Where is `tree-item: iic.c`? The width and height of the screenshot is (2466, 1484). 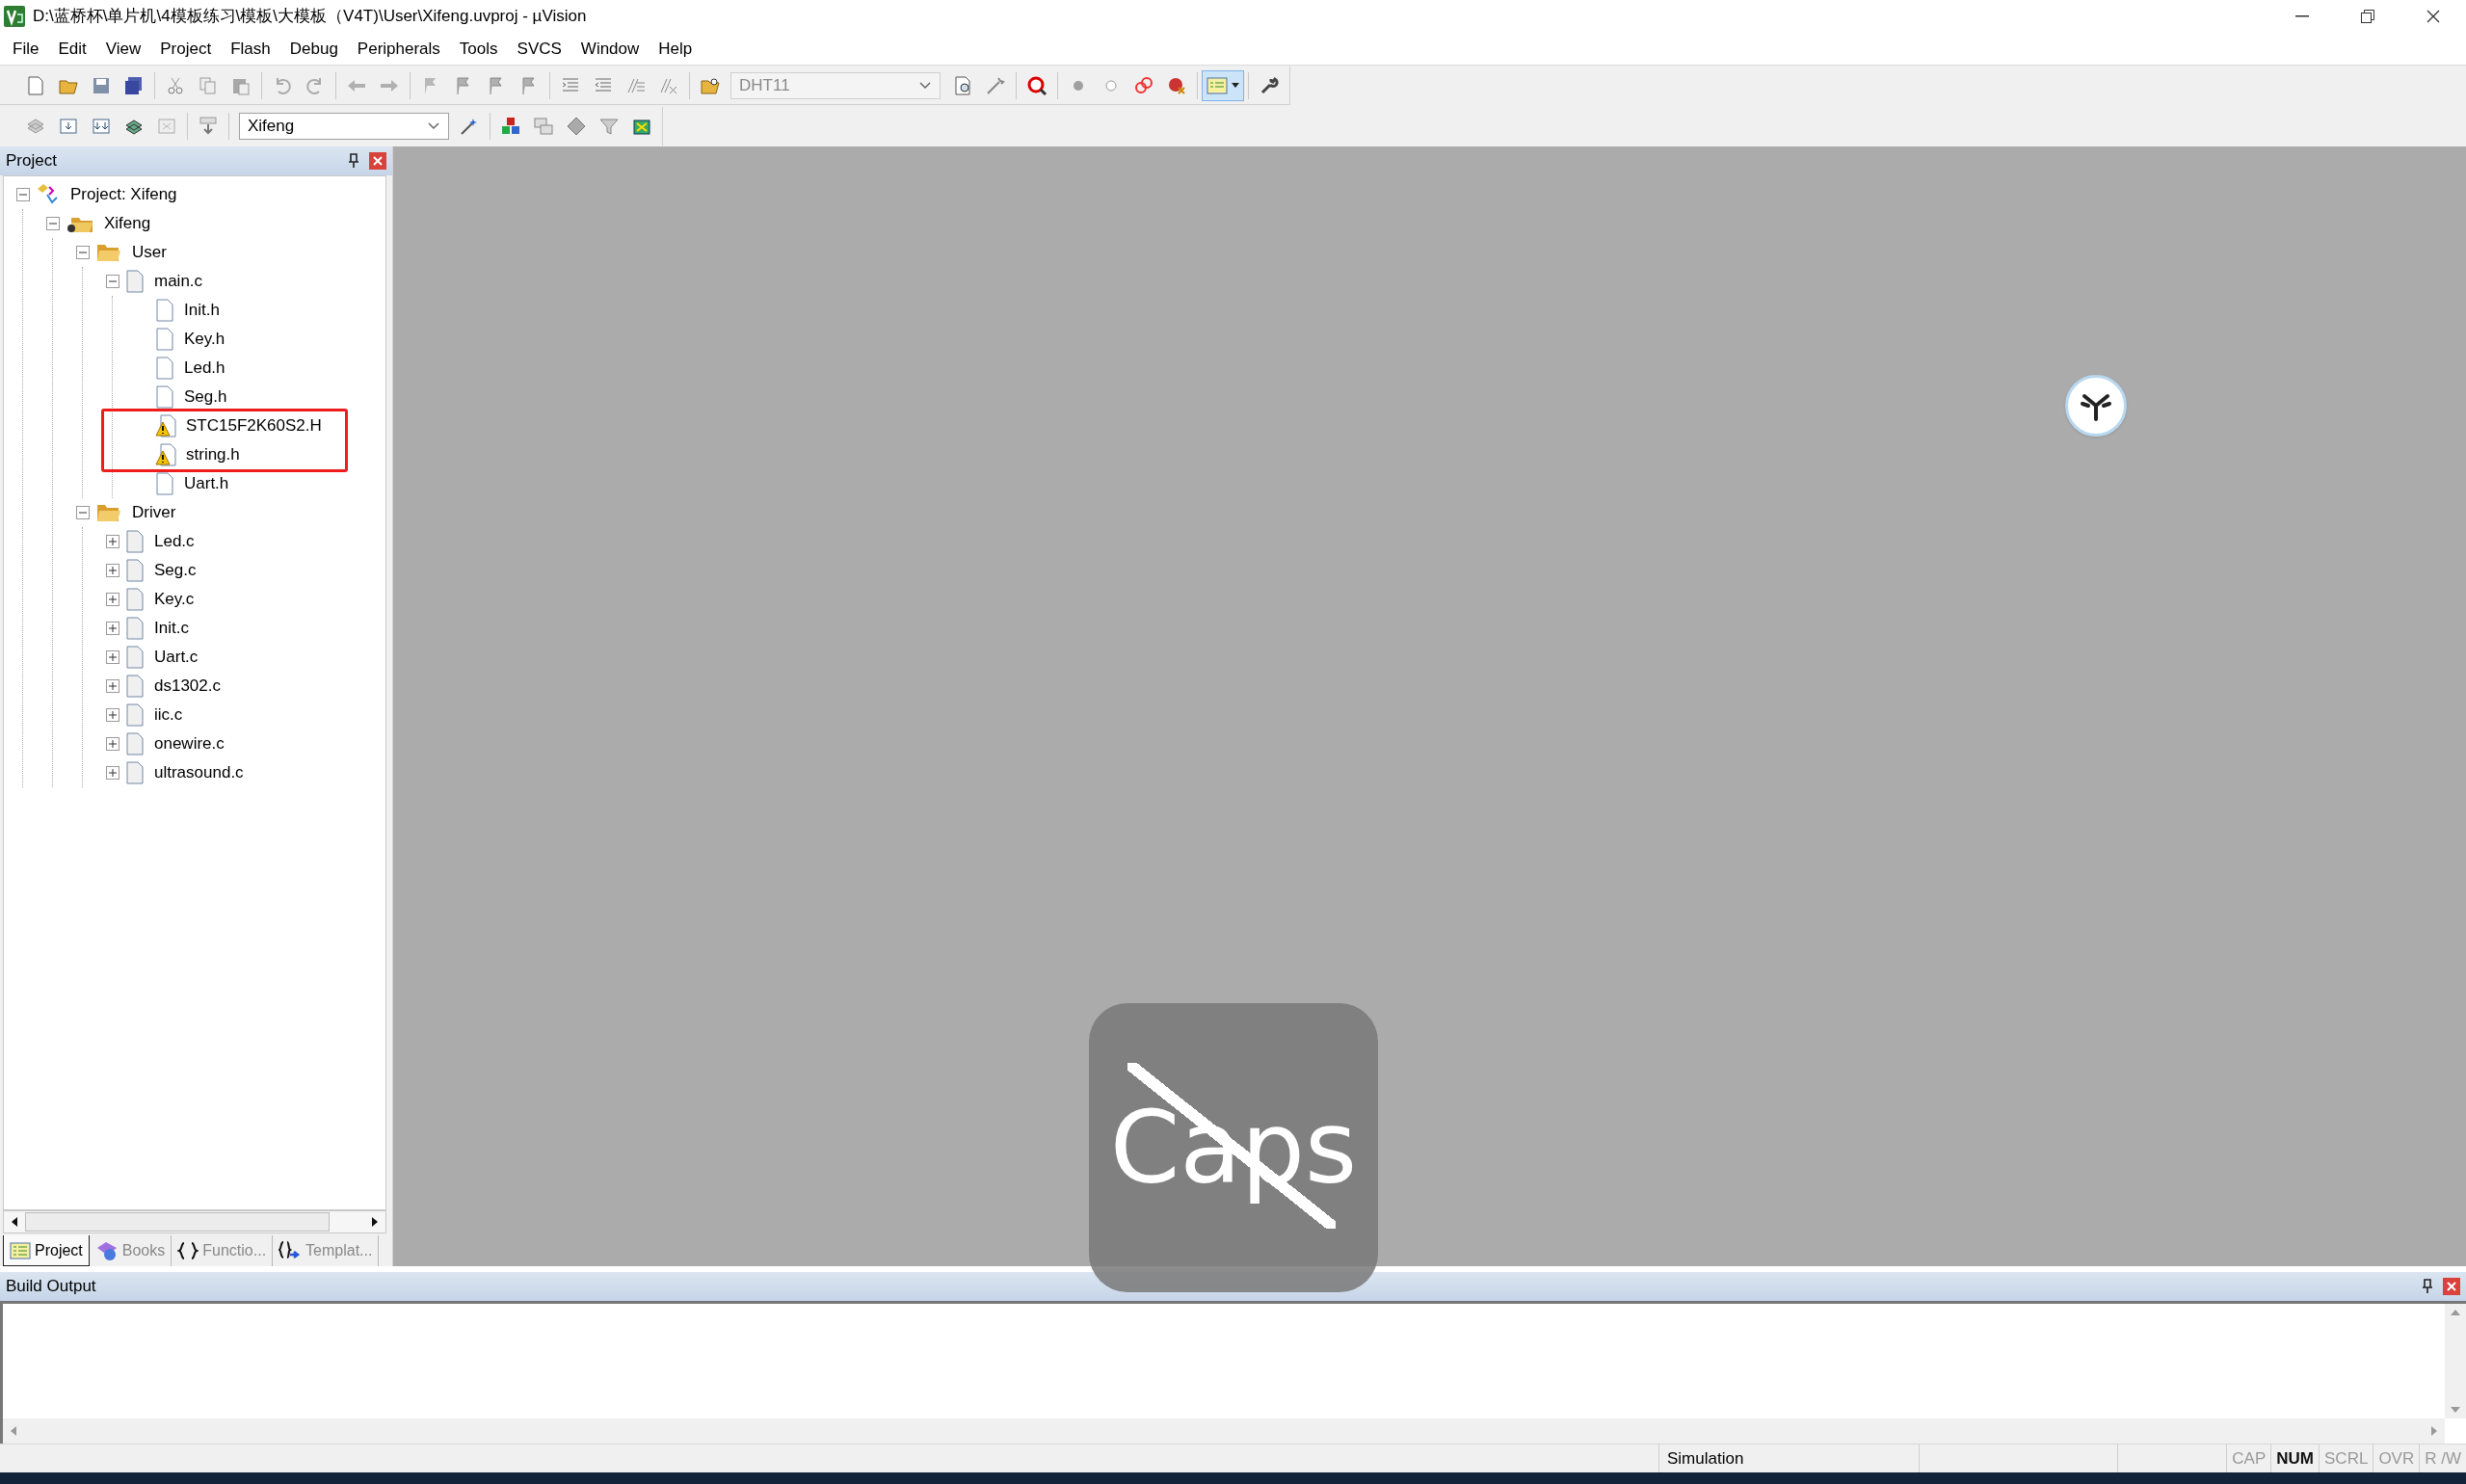 tree-item: iic.c is located at coordinates (166, 715).